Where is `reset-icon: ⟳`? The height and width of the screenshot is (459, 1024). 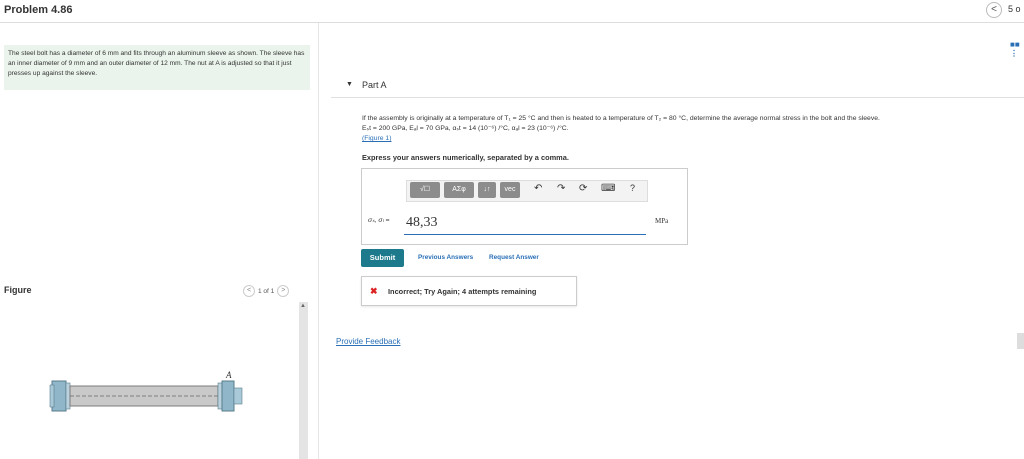 reset-icon: ⟳ is located at coordinates (583, 188).